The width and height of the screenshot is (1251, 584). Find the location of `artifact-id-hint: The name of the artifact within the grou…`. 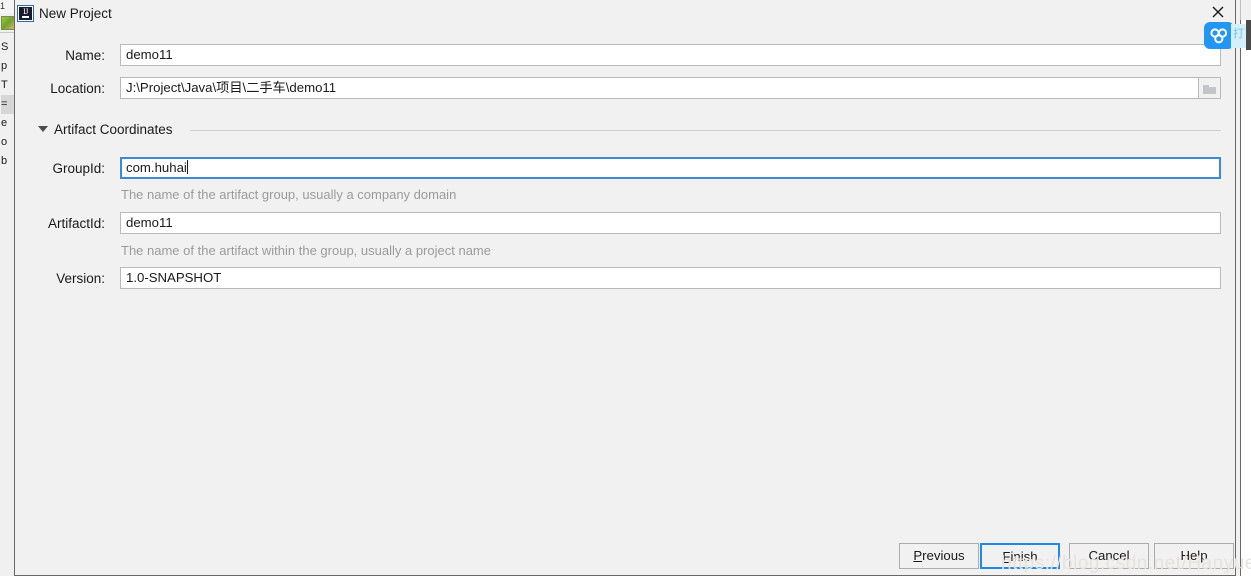

artifact-id-hint: The name of the artifact within the grou… is located at coordinates (306, 250).